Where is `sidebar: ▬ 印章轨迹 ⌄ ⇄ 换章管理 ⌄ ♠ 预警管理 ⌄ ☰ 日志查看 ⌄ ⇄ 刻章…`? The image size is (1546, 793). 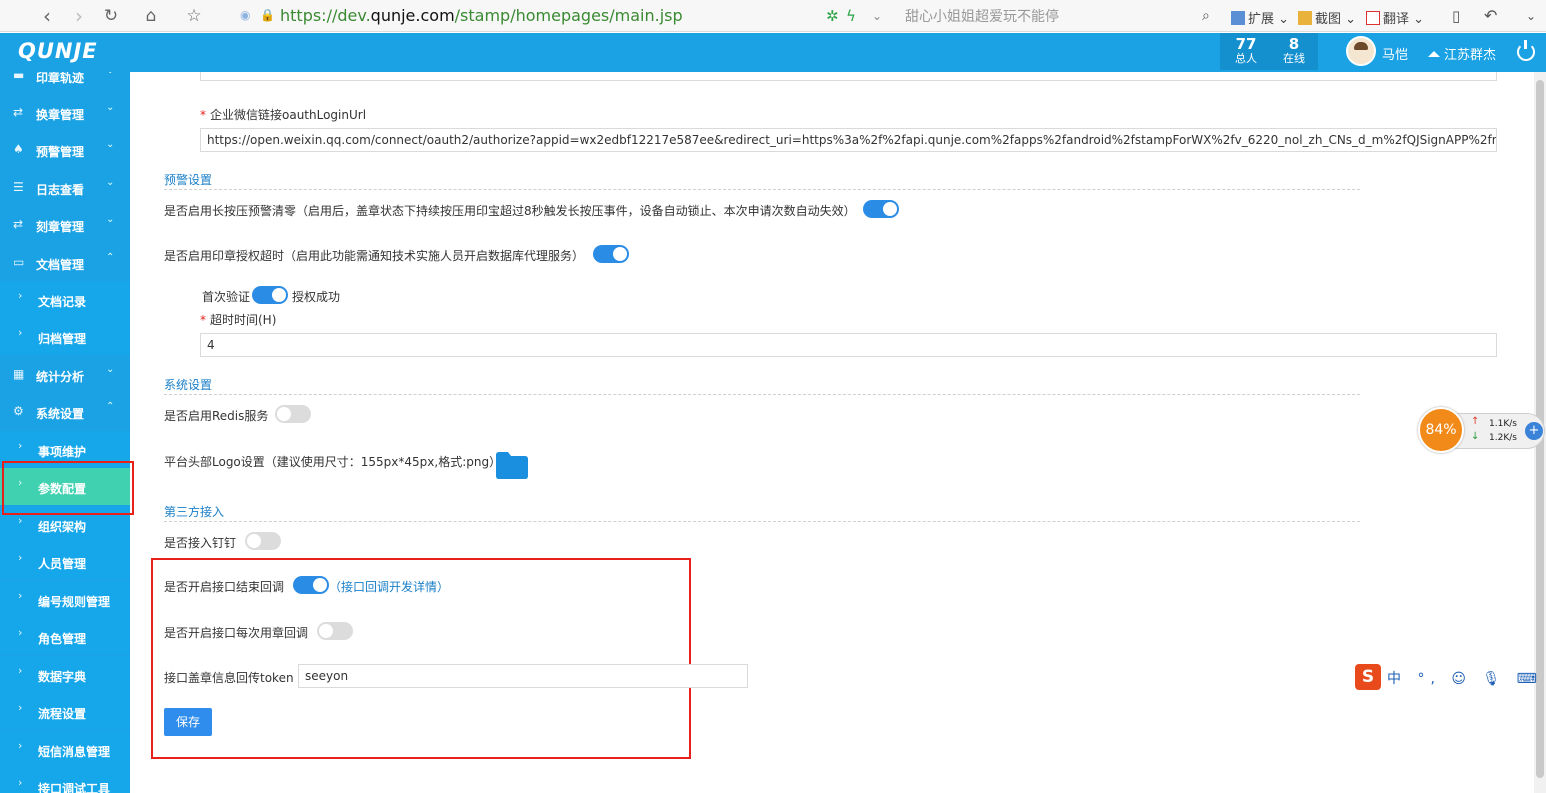 sidebar: ▬ 印章轨迹 ⌄ ⇄ 换章管理 ⌄ ♠ 预警管理 ⌄ ☰ 日志查看 ⌄ ⇄ 刻章… is located at coordinates (65, 432).